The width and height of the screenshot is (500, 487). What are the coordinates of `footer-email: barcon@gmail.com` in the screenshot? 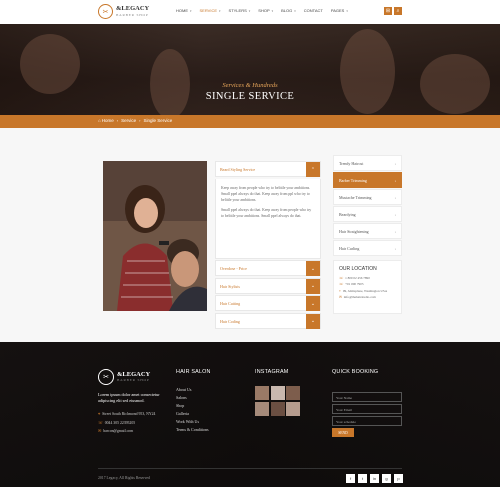 It's located at (118, 431).